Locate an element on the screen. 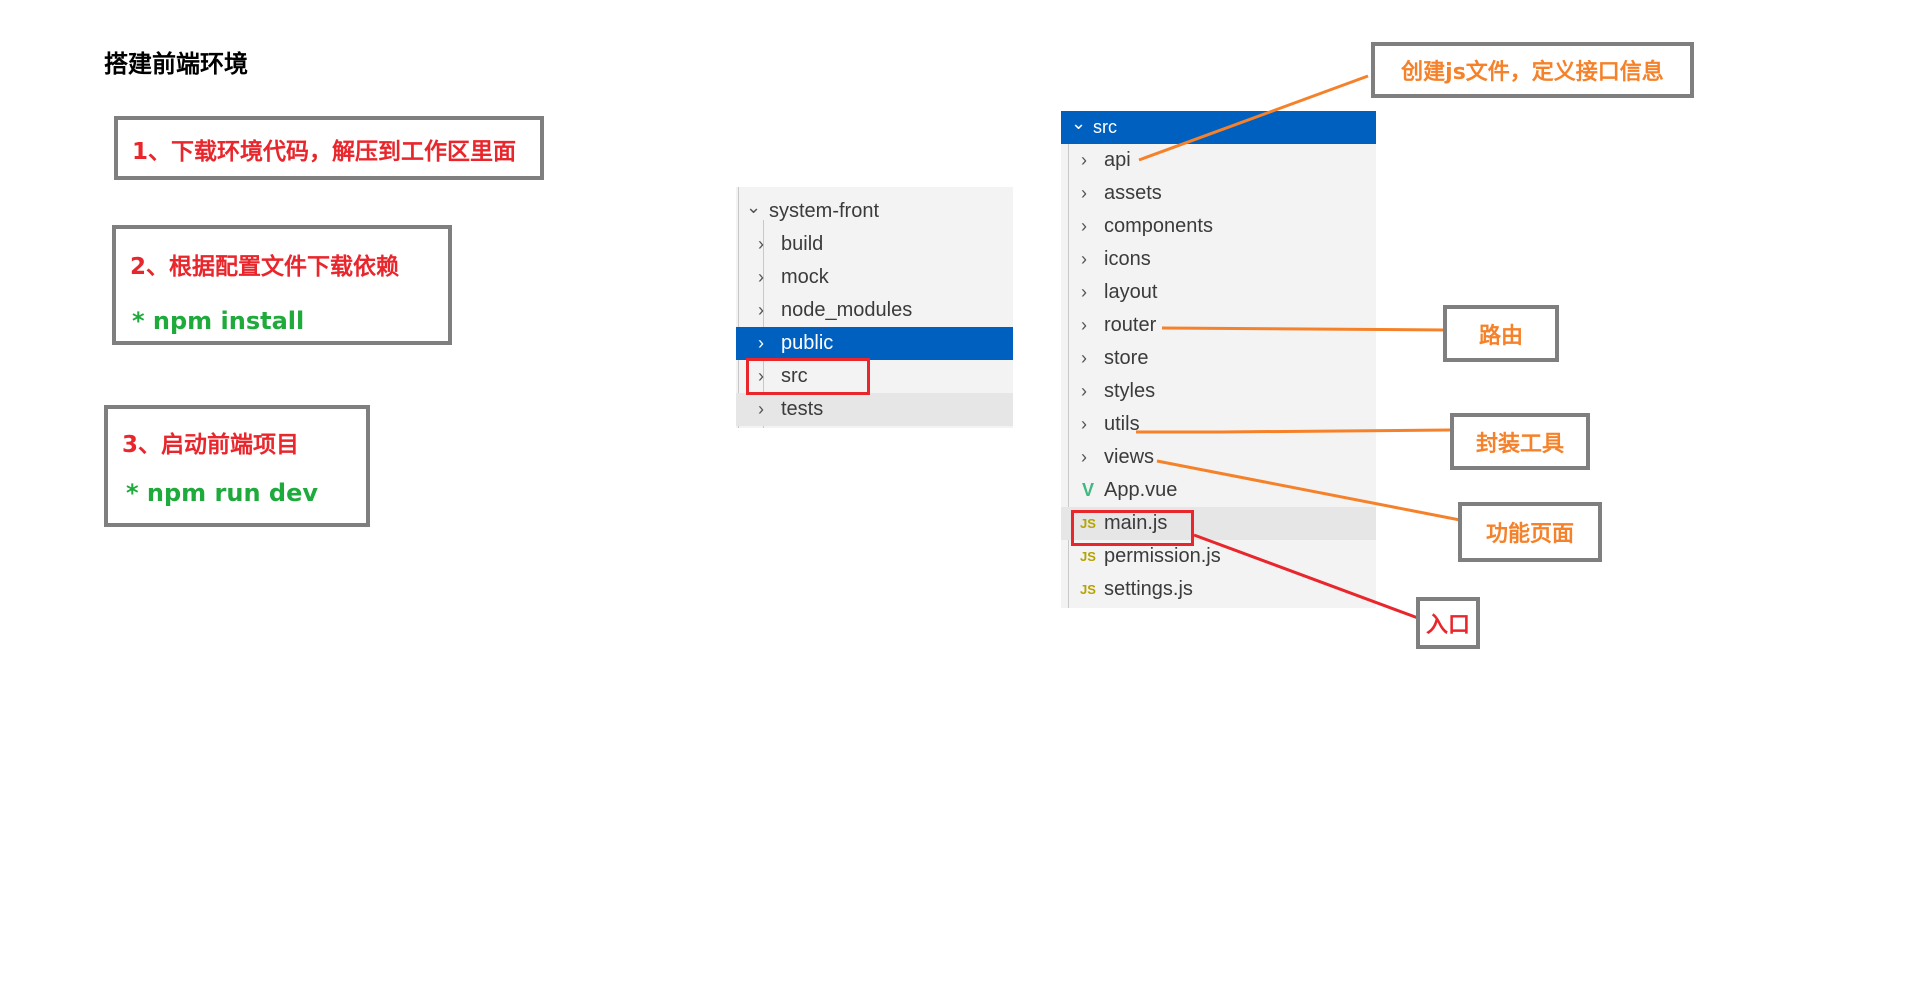  callout-router: 路由 is located at coordinates (1501, 333).